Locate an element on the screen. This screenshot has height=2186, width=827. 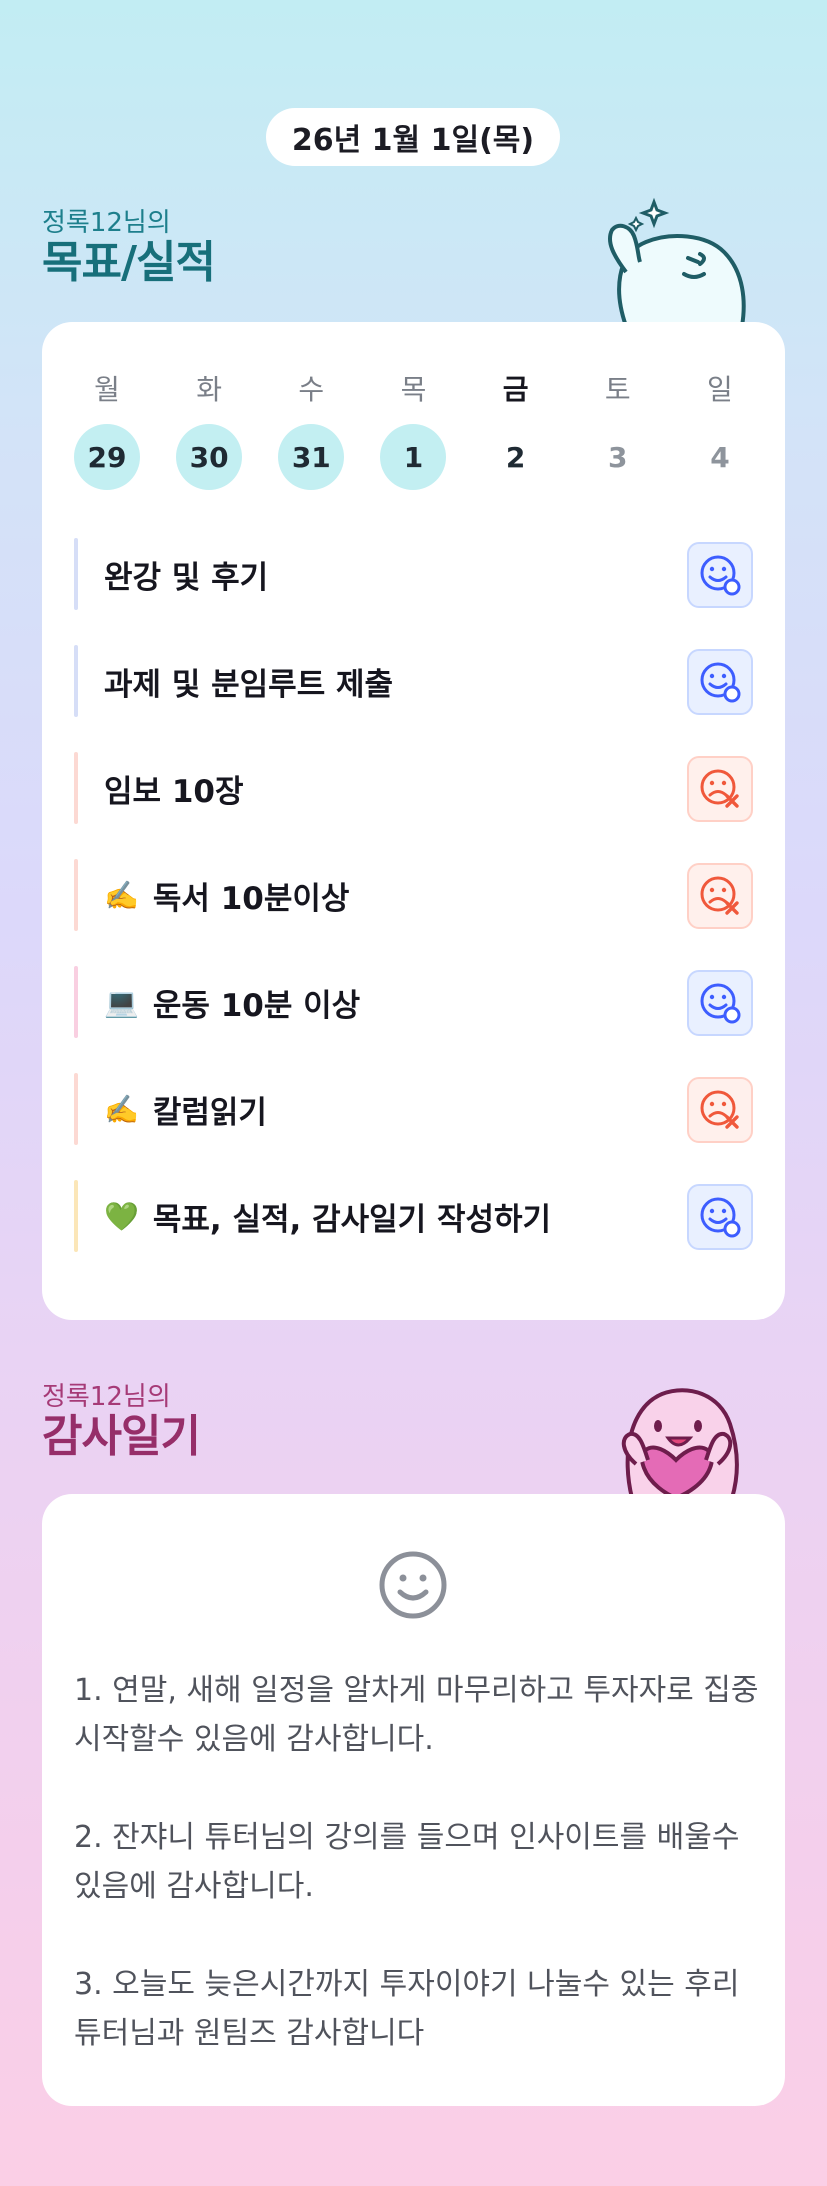
calendar-day: 금2 is located at coordinates (516, 430).